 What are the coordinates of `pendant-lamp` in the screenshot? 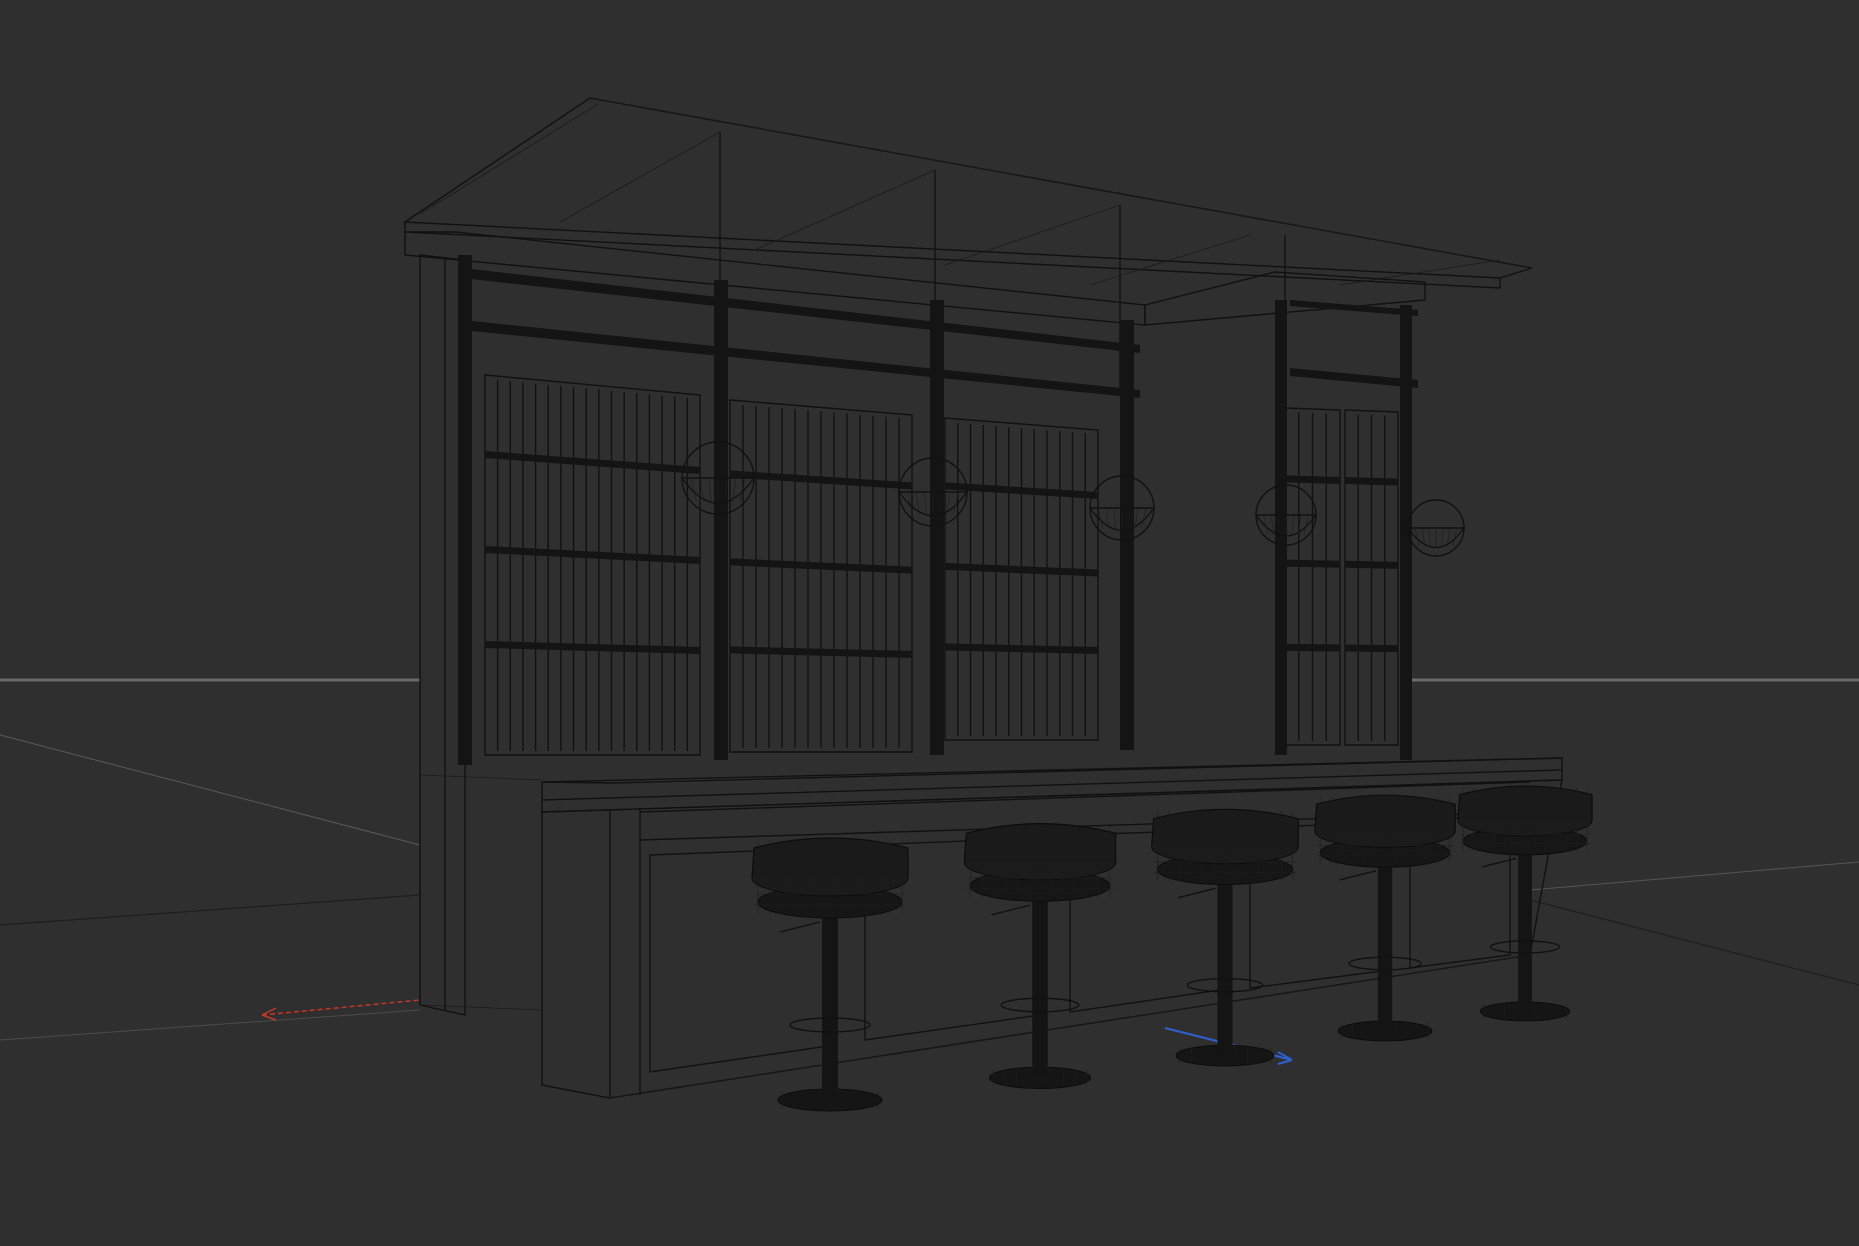 It's located at (1436, 528).